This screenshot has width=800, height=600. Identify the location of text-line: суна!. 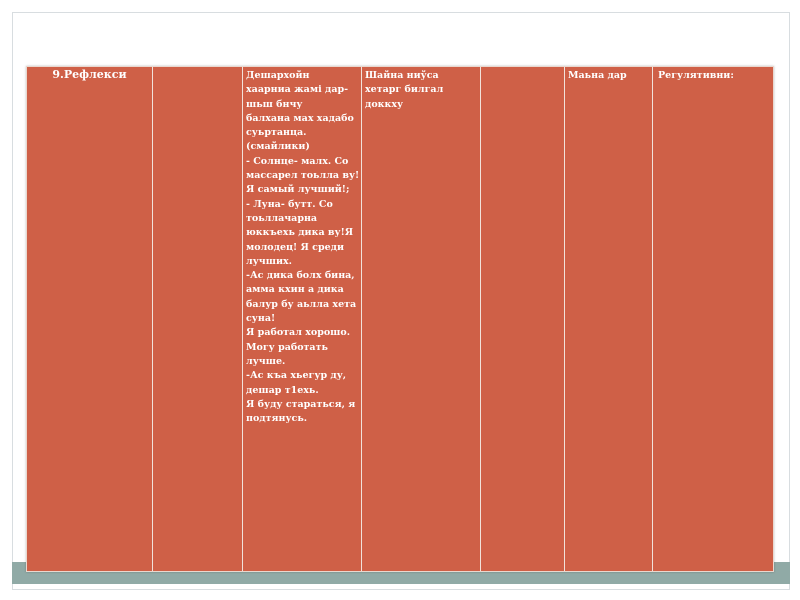
(261, 319).